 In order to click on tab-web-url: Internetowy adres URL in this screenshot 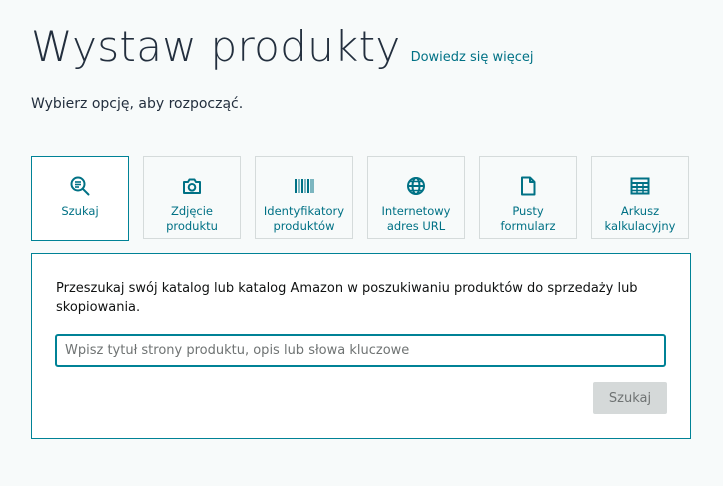, I will do `click(416, 197)`.